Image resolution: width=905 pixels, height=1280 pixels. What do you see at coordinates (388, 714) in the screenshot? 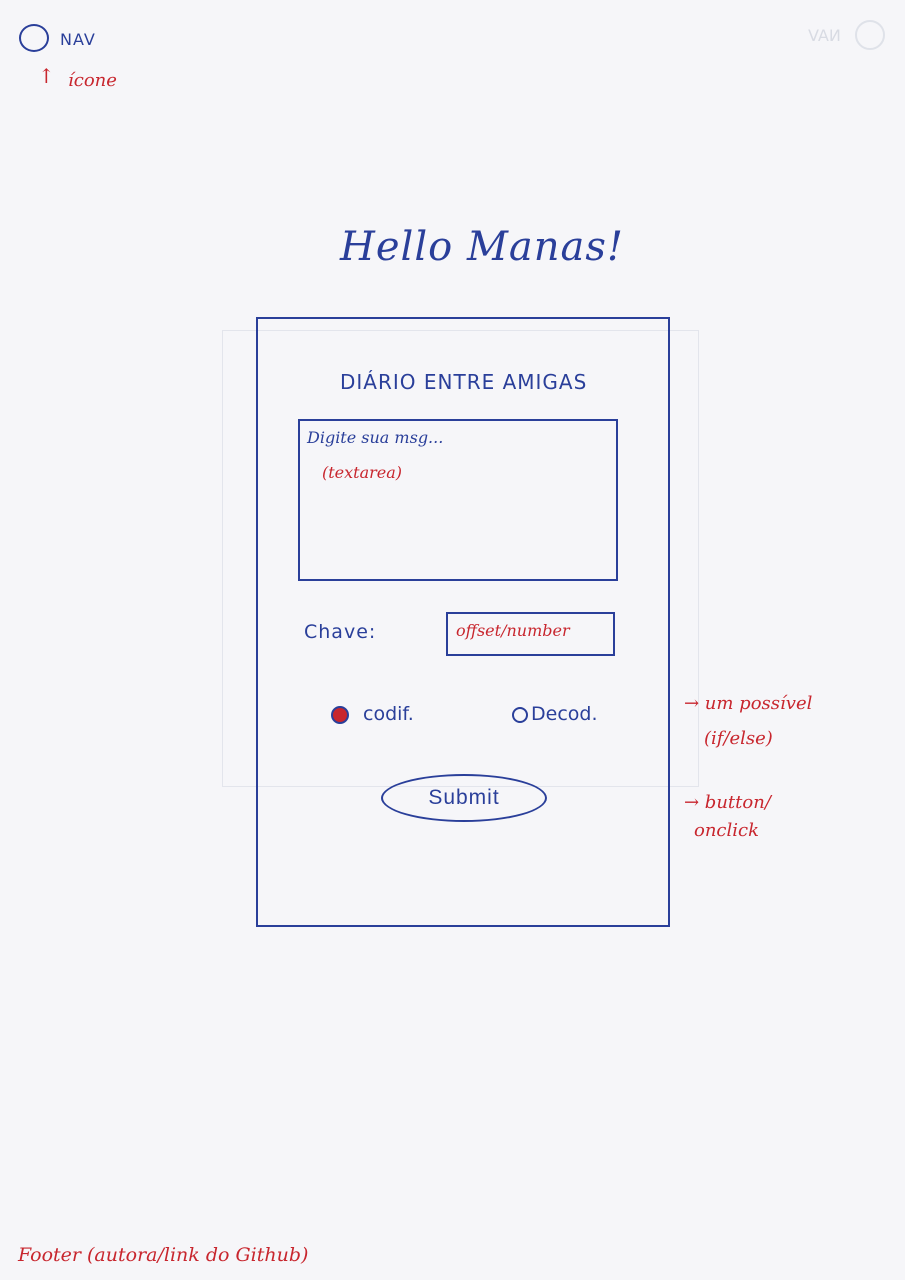
I see `encode-radio-label: codif.` at bounding box center [388, 714].